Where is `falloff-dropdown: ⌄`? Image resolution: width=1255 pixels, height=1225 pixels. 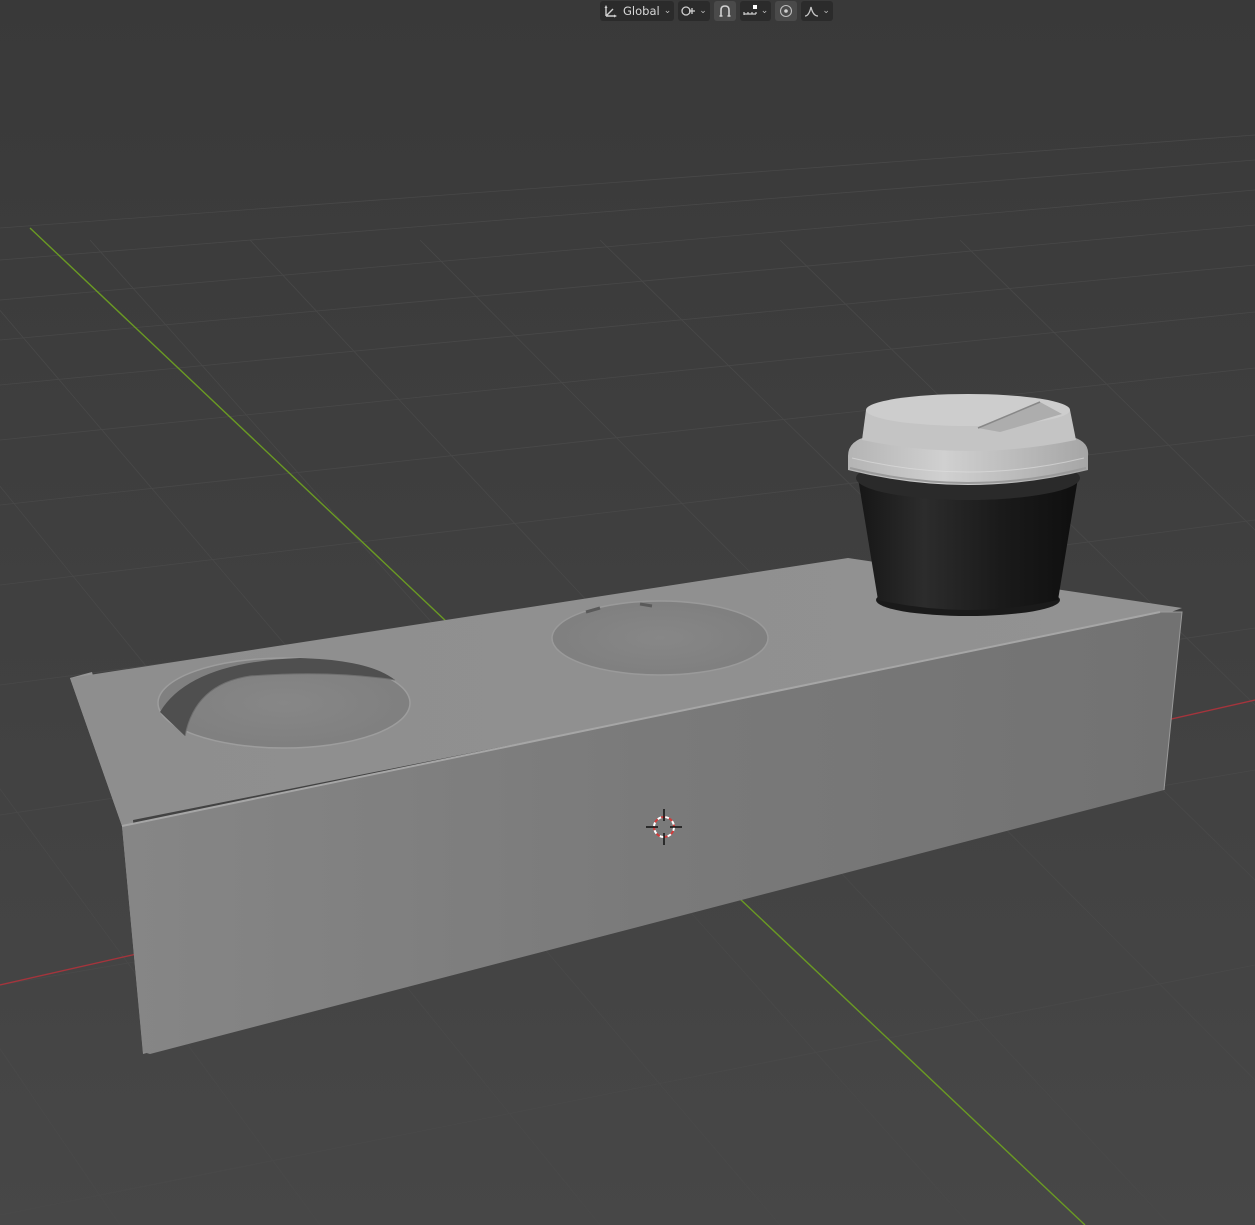
falloff-dropdown: ⌄ is located at coordinates (817, 11).